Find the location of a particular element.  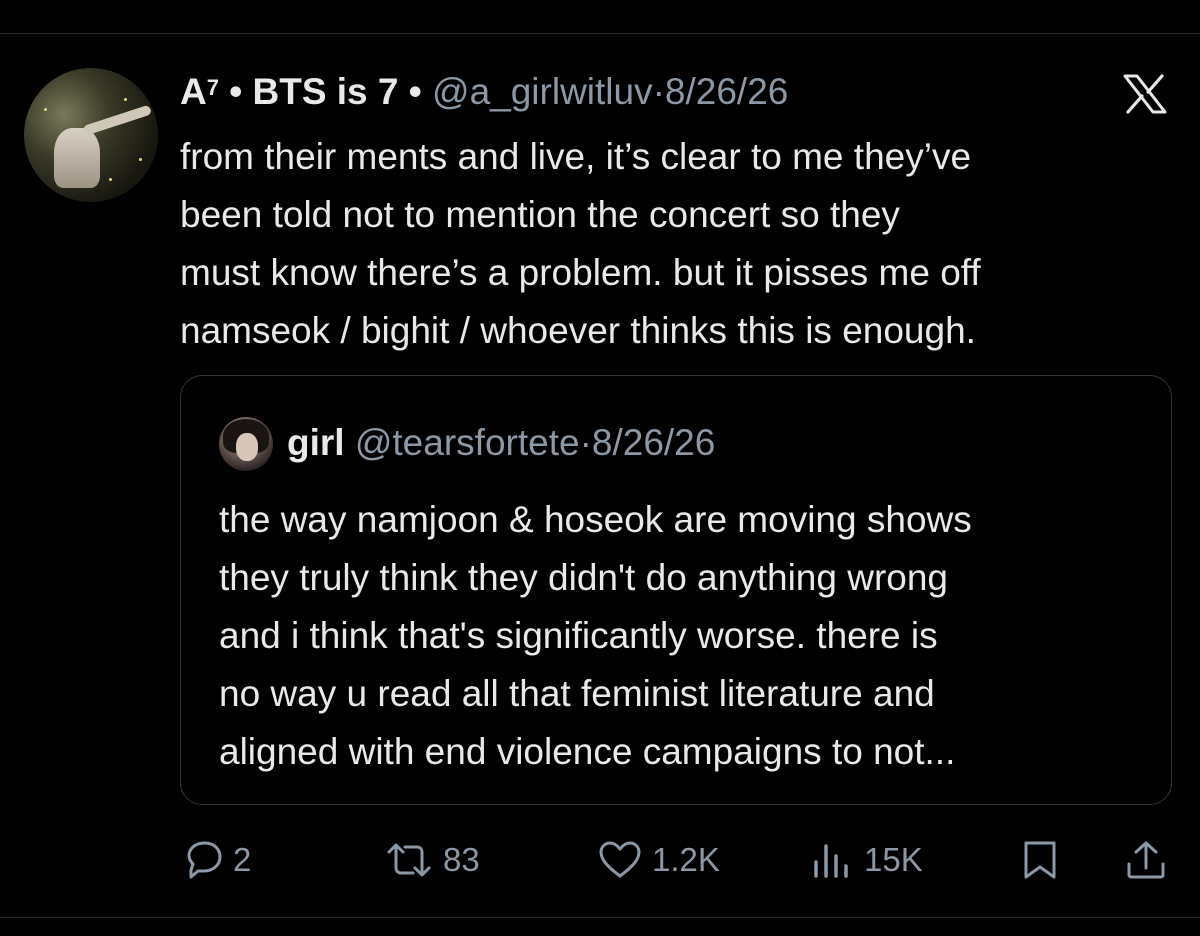

like-count: 1.2K is located at coordinates (686, 859).